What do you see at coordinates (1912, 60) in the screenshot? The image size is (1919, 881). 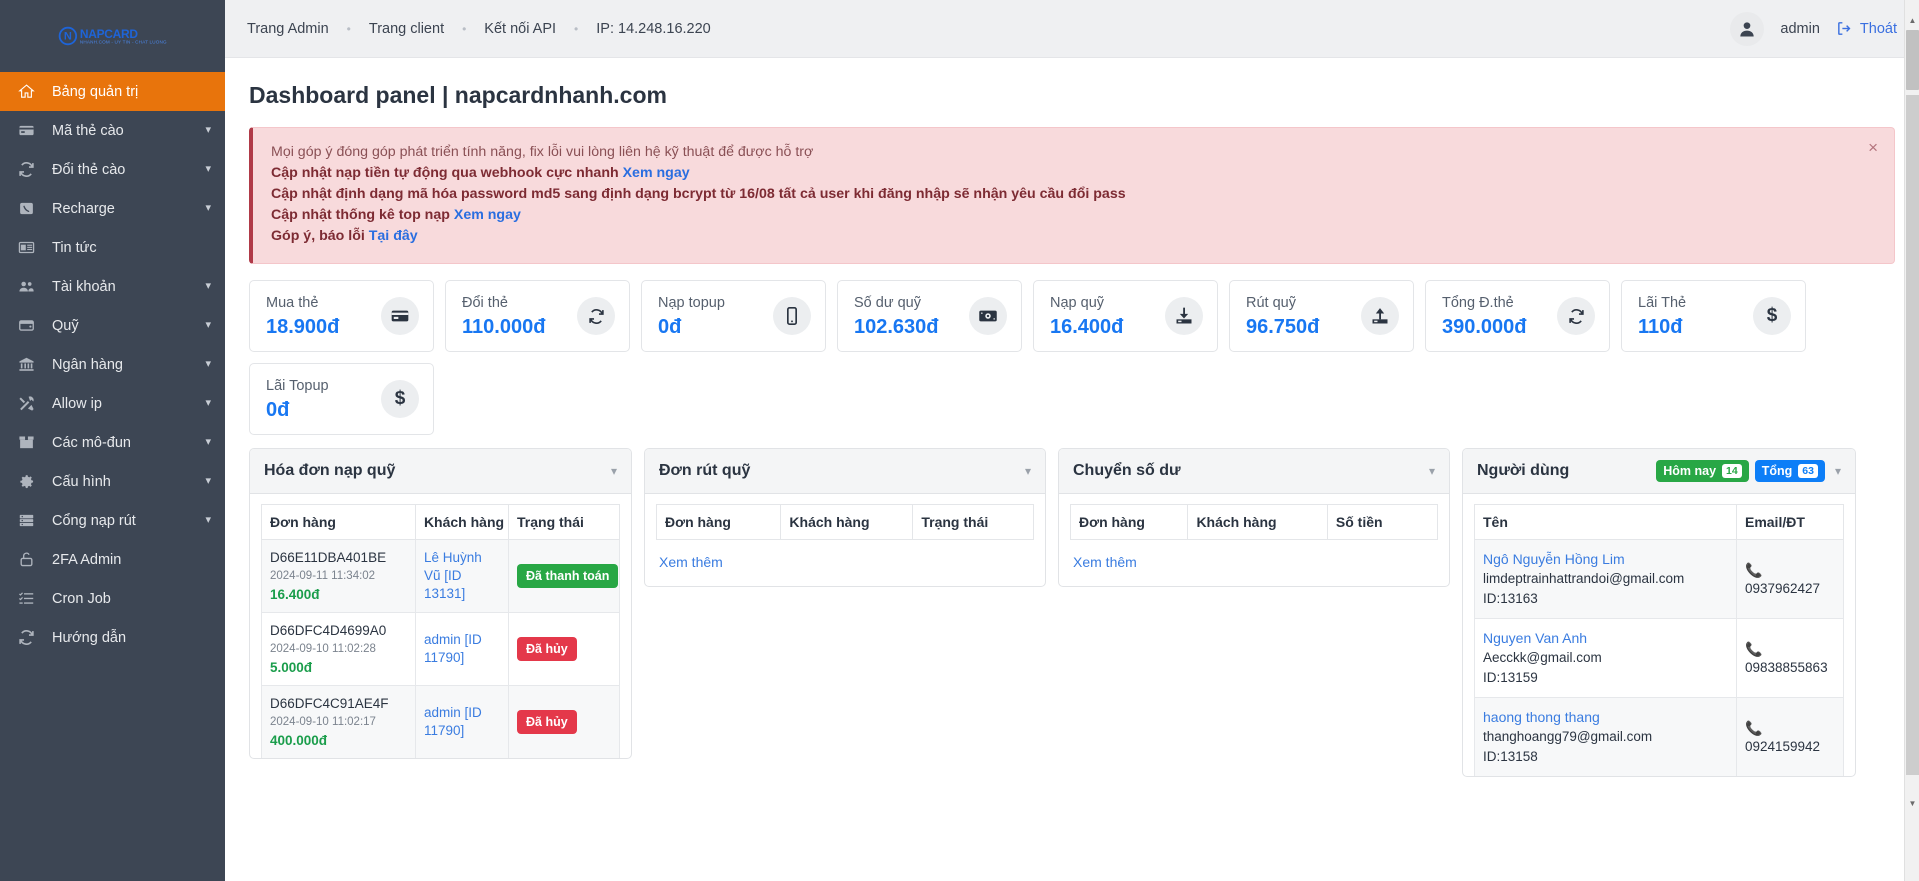 I see `scrollbar-thumb` at bounding box center [1912, 60].